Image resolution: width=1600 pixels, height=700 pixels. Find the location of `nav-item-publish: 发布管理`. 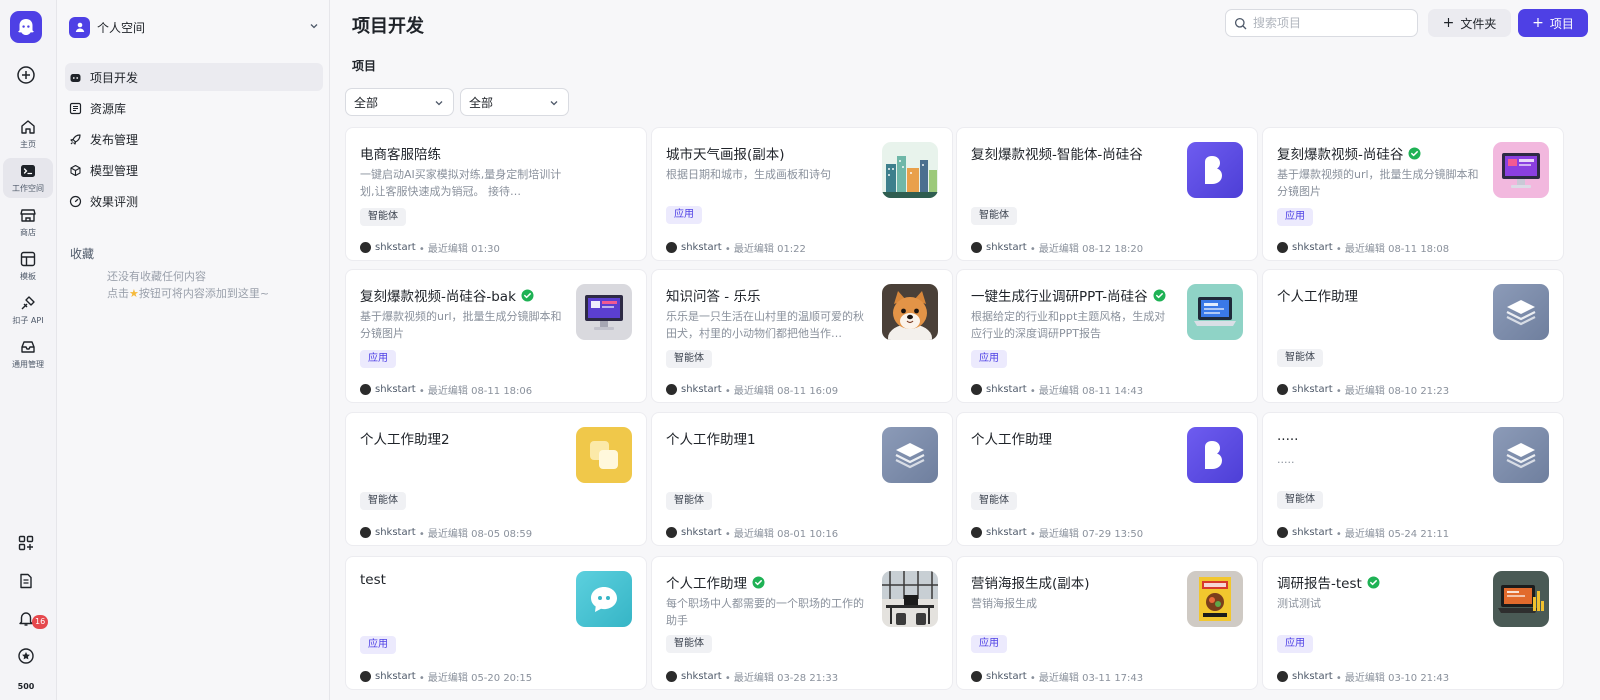

nav-item-publish: 发布管理 is located at coordinates (194, 139).